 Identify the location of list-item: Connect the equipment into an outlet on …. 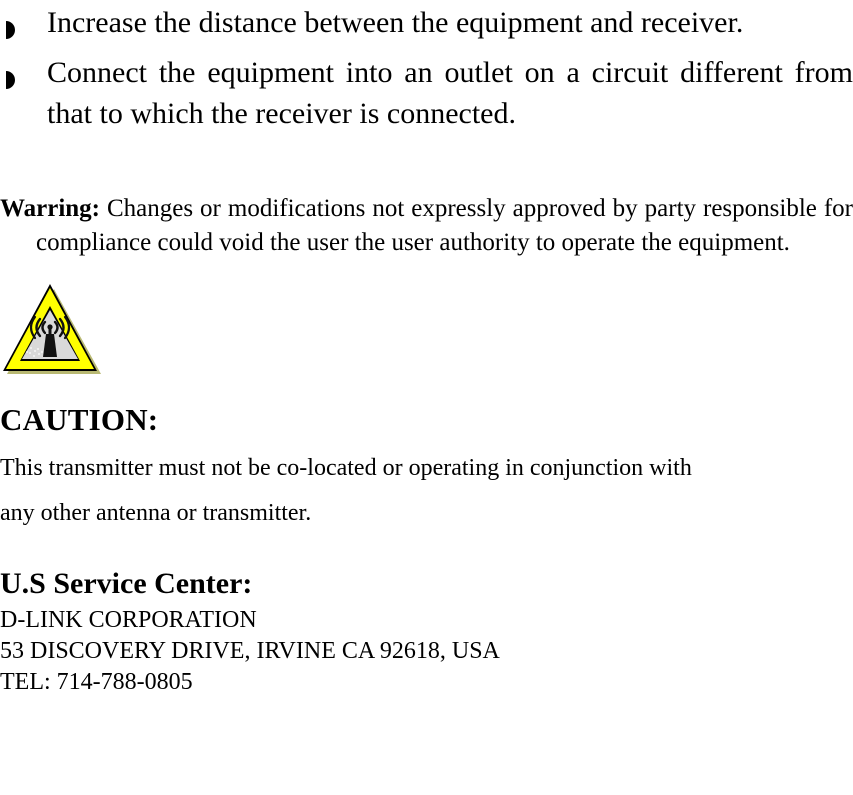
(426, 88).